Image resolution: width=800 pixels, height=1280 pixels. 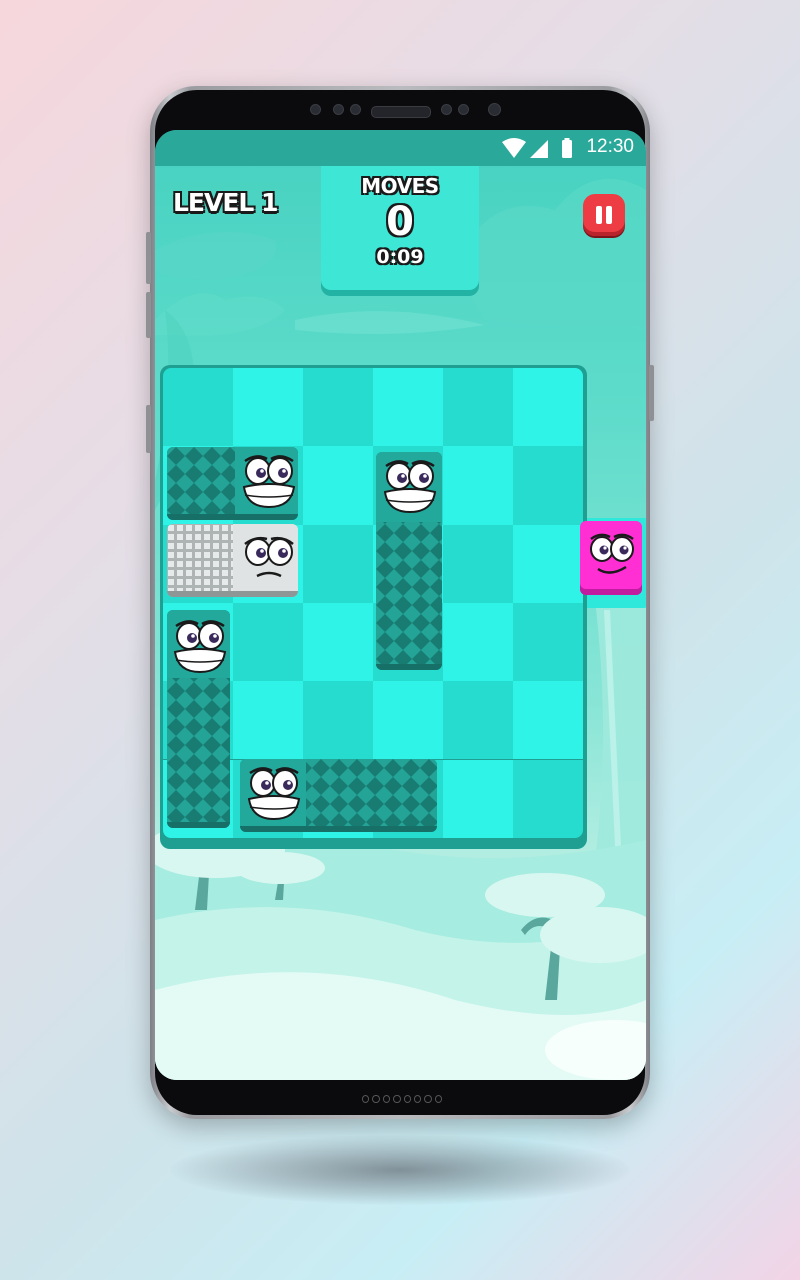 What do you see at coordinates (409, 561) in the screenshot?
I see `teal-block-vertical-center` at bounding box center [409, 561].